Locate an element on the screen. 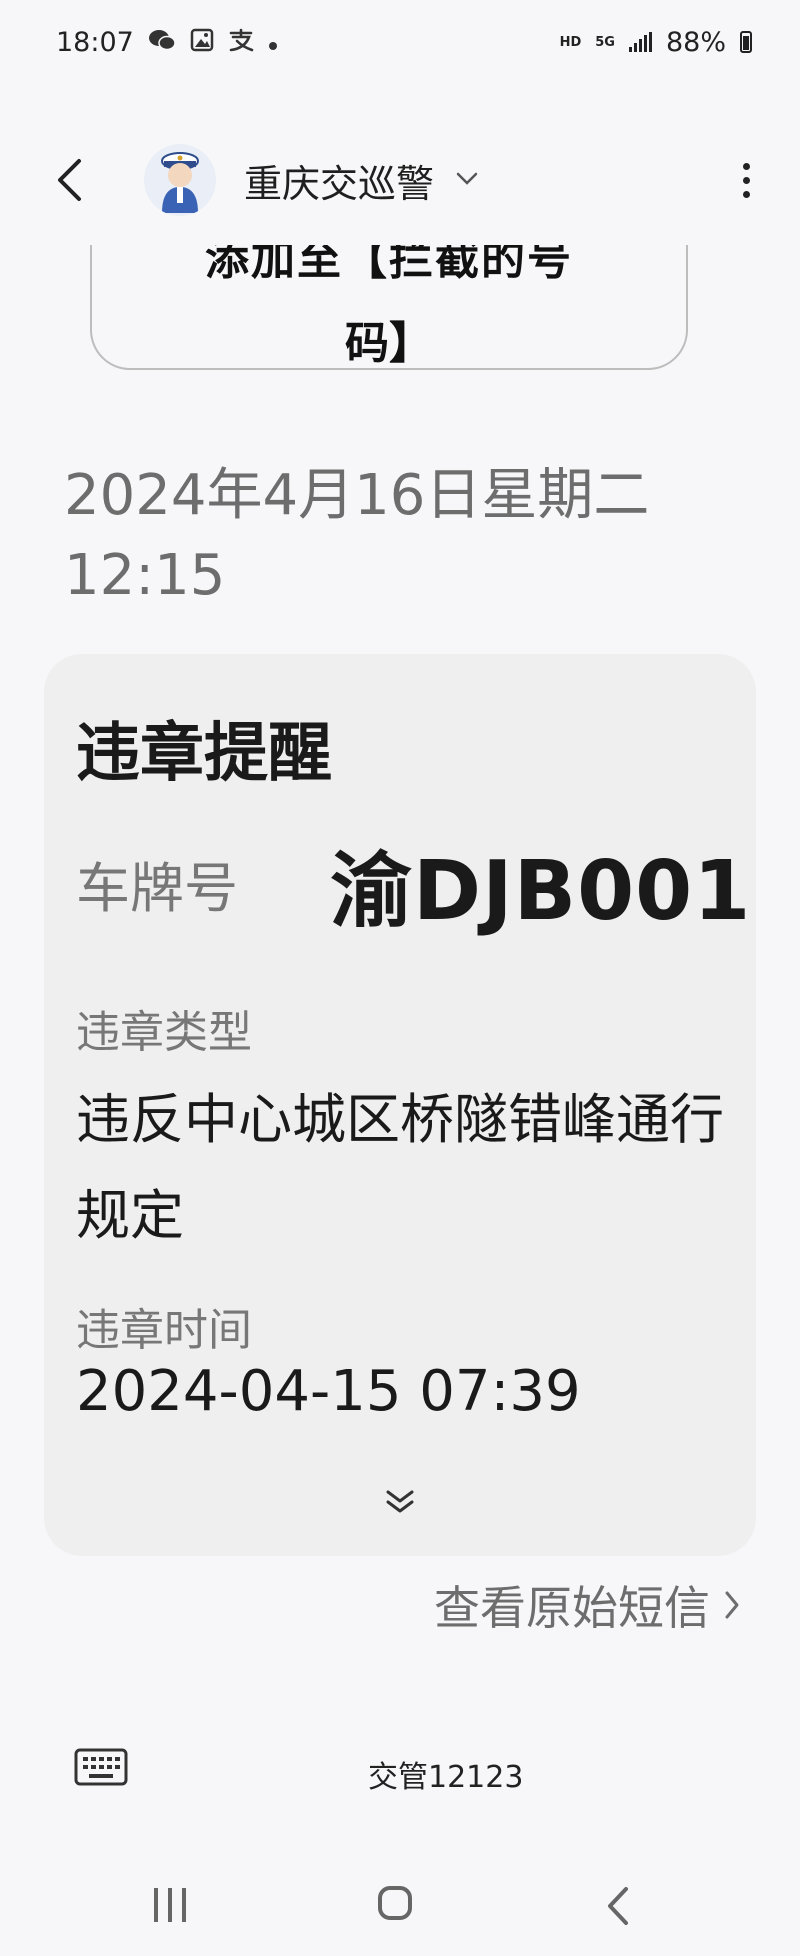 This screenshot has width=800, height=1956. chevron-down-icon is located at coordinates (467, 178).